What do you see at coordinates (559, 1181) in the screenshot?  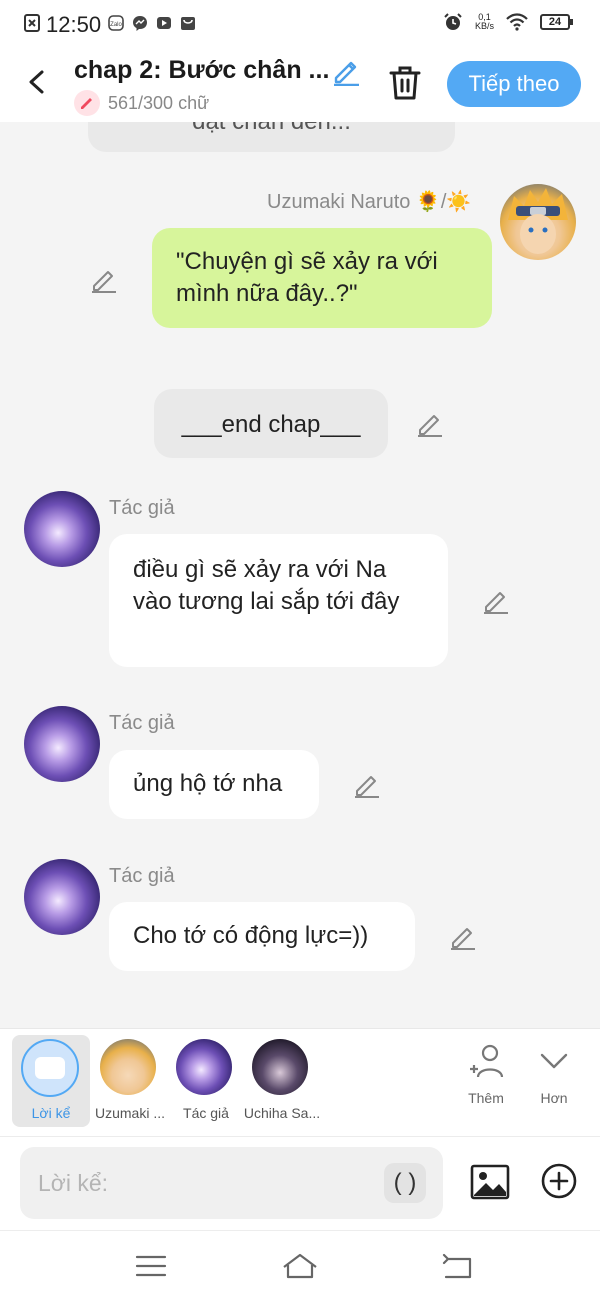 I see `plus-circle-icon` at bounding box center [559, 1181].